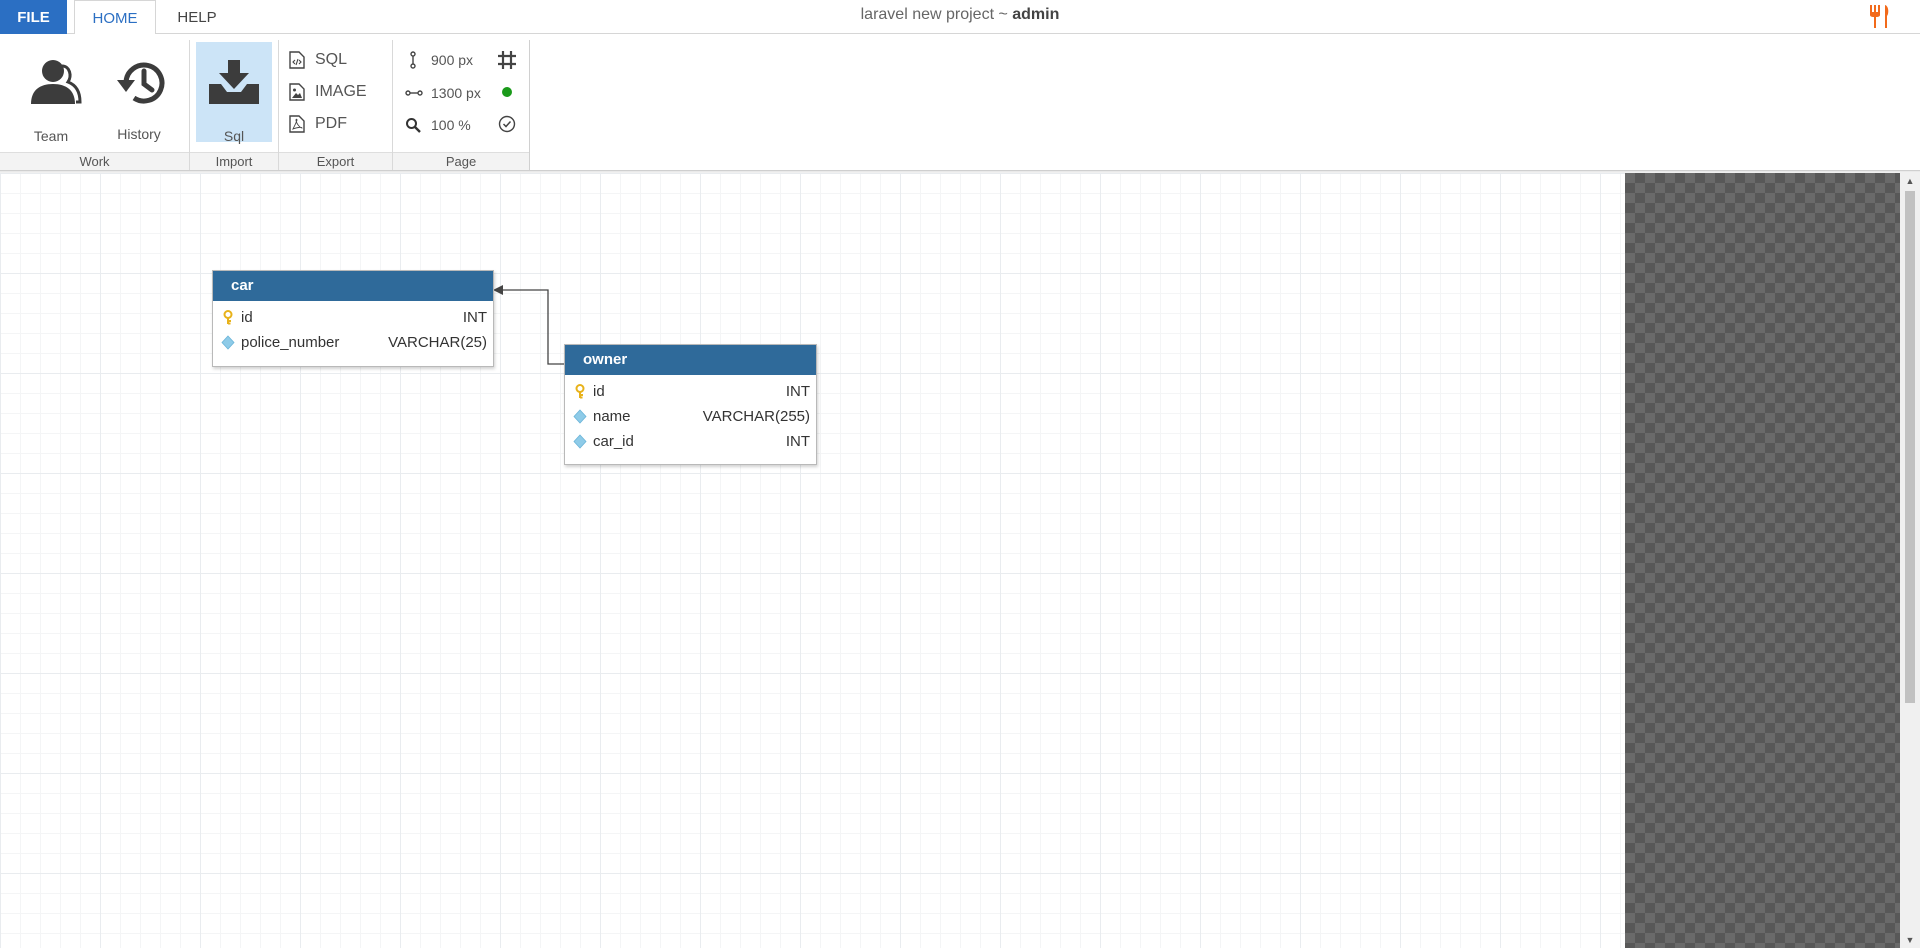 The width and height of the screenshot is (1920, 948). What do you see at coordinates (461, 161) in the screenshot?
I see `group-label-page: Page` at bounding box center [461, 161].